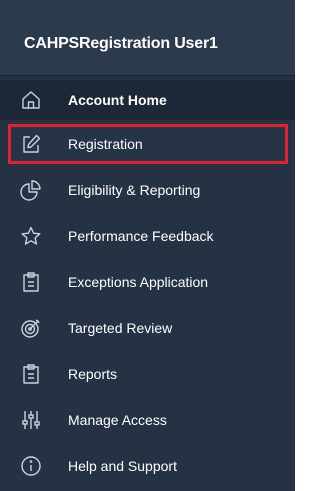 The height and width of the screenshot is (491, 320). What do you see at coordinates (31, 328) in the screenshot?
I see `target-icon` at bounding box center [31, 328].